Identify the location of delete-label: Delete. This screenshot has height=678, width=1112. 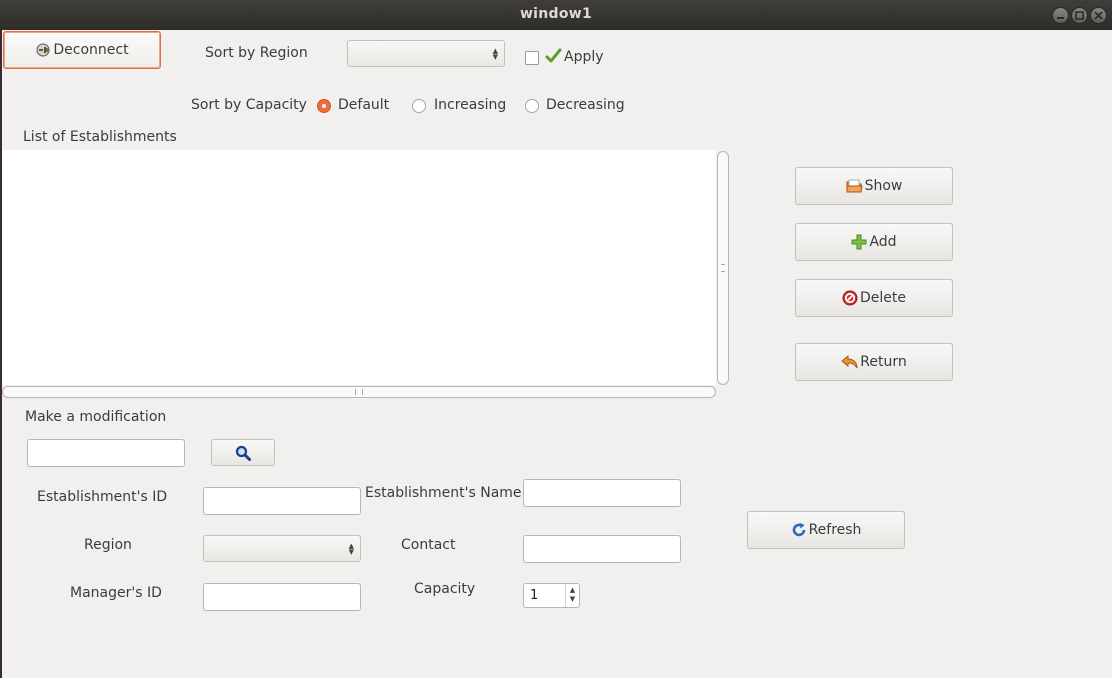
(883, 298).